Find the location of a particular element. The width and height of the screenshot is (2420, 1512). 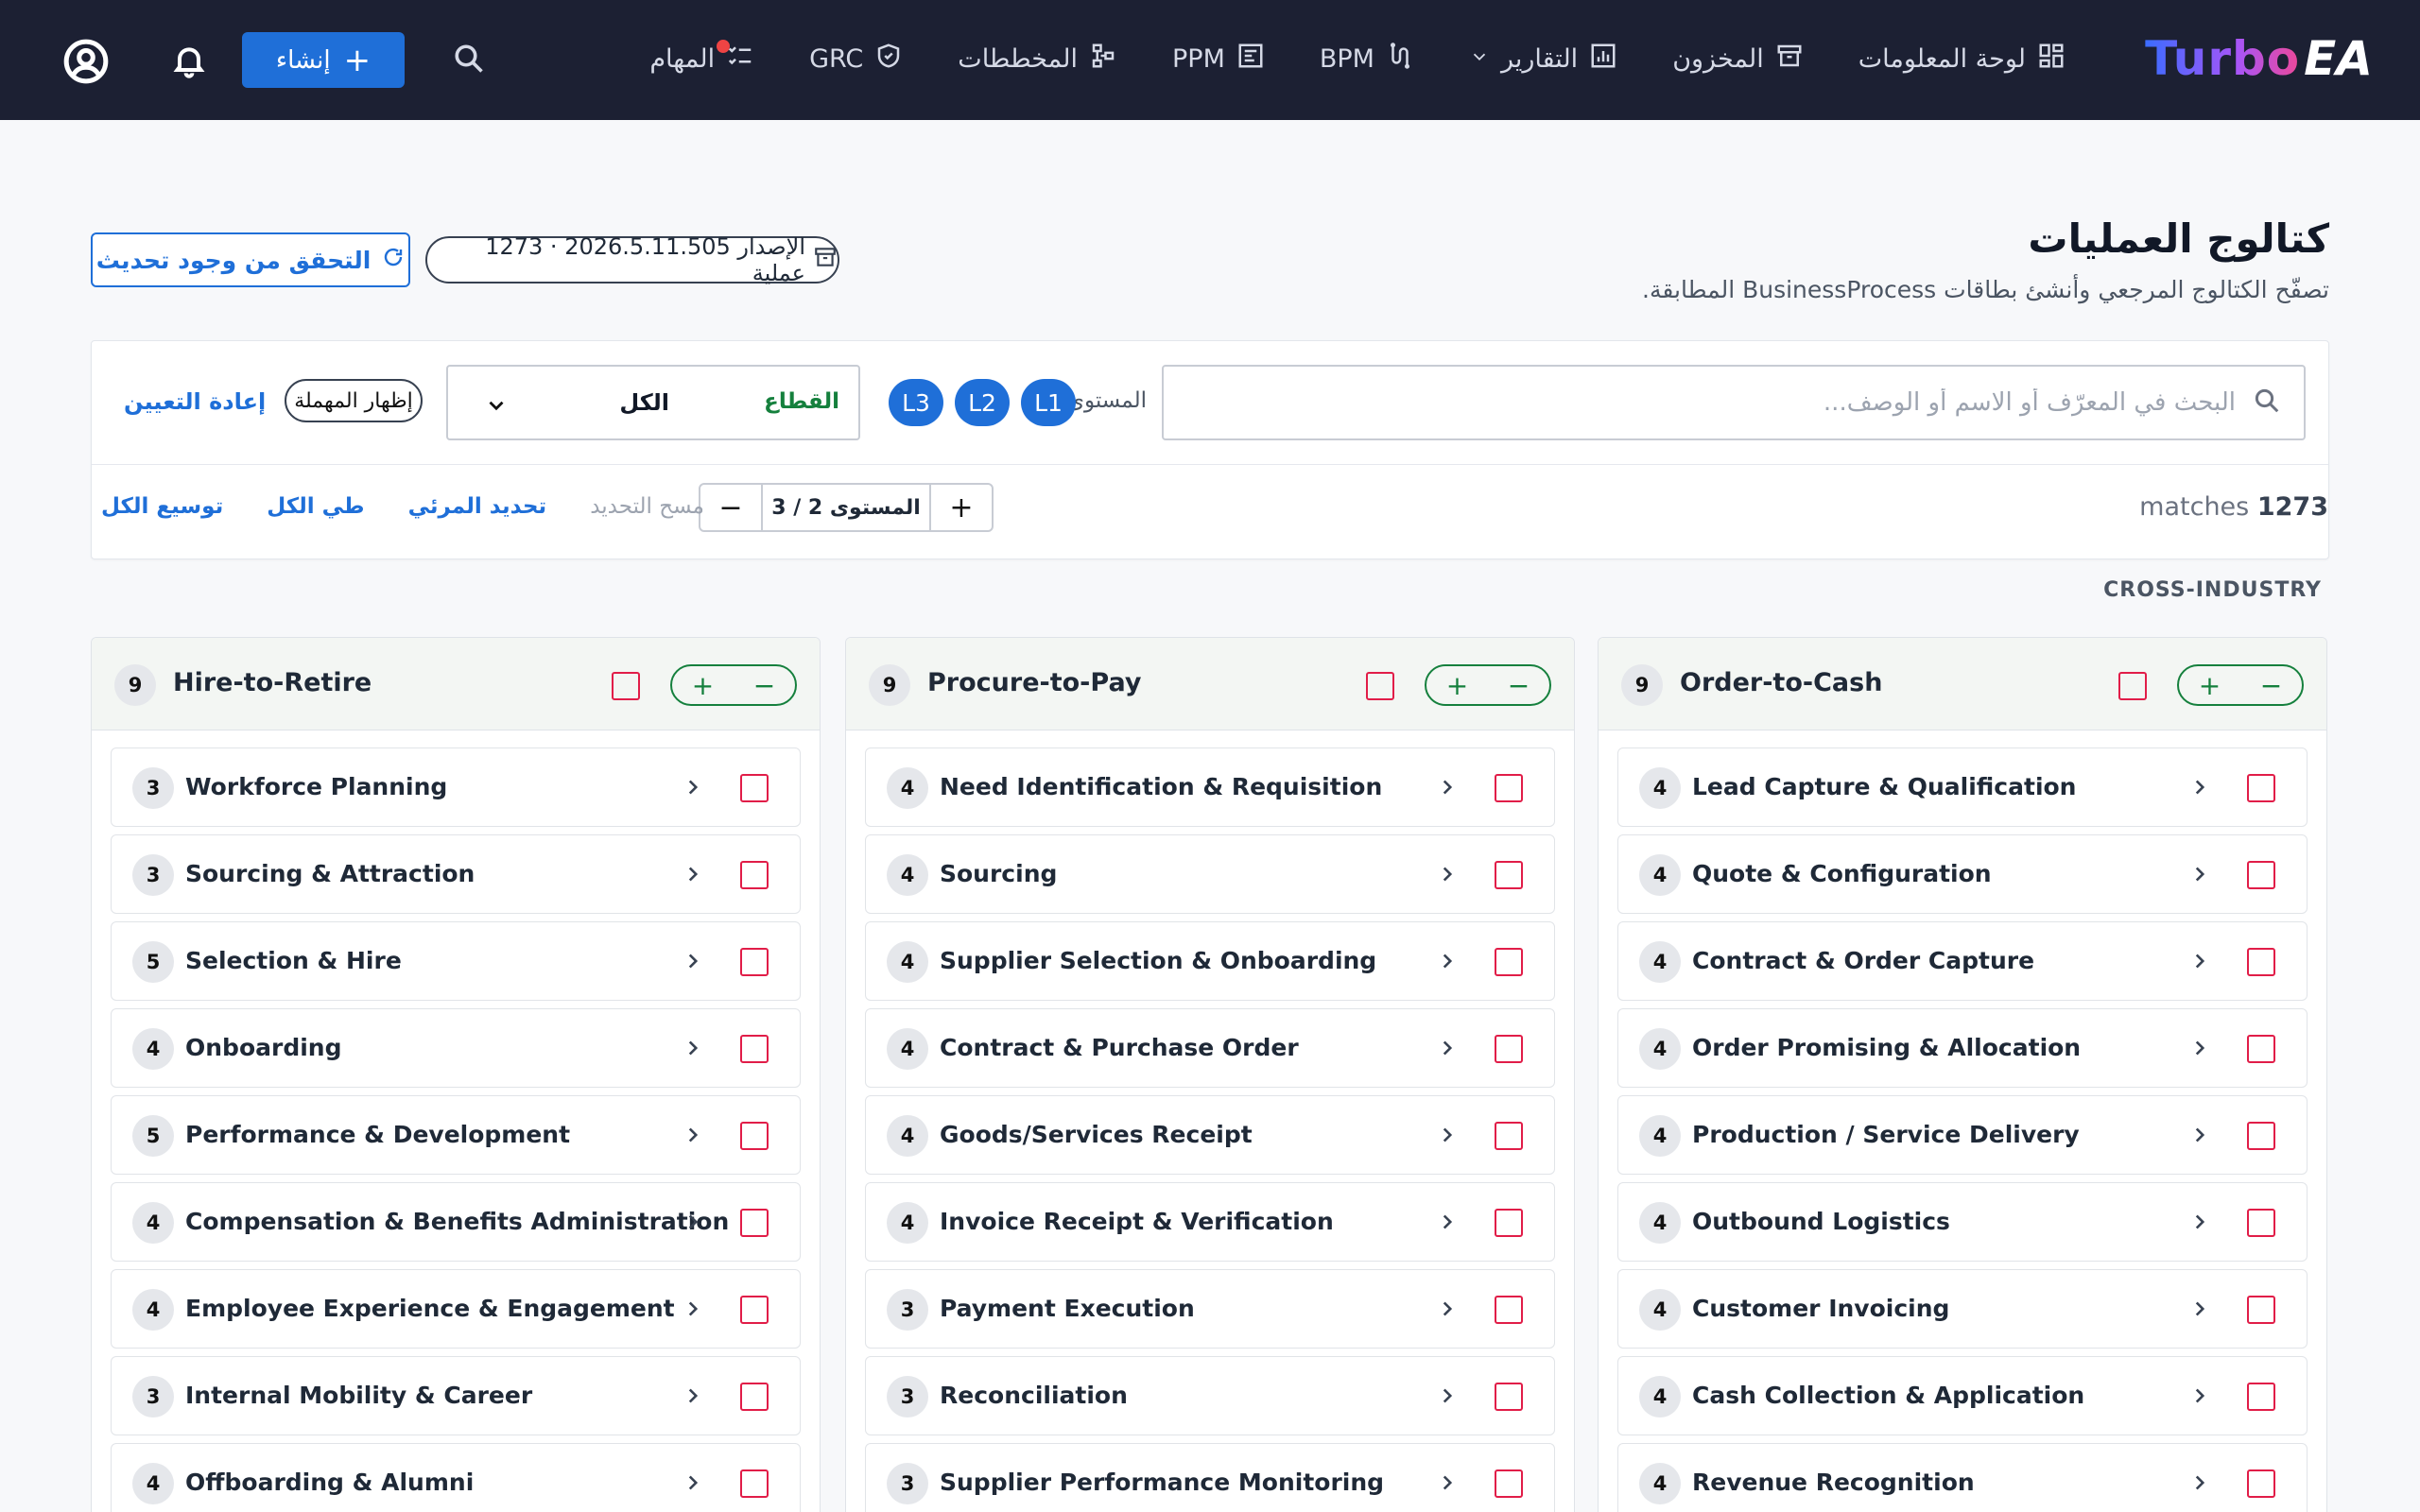

process-item: 4 Order Promising & Allocation is located at coordinates (1963, 1048).